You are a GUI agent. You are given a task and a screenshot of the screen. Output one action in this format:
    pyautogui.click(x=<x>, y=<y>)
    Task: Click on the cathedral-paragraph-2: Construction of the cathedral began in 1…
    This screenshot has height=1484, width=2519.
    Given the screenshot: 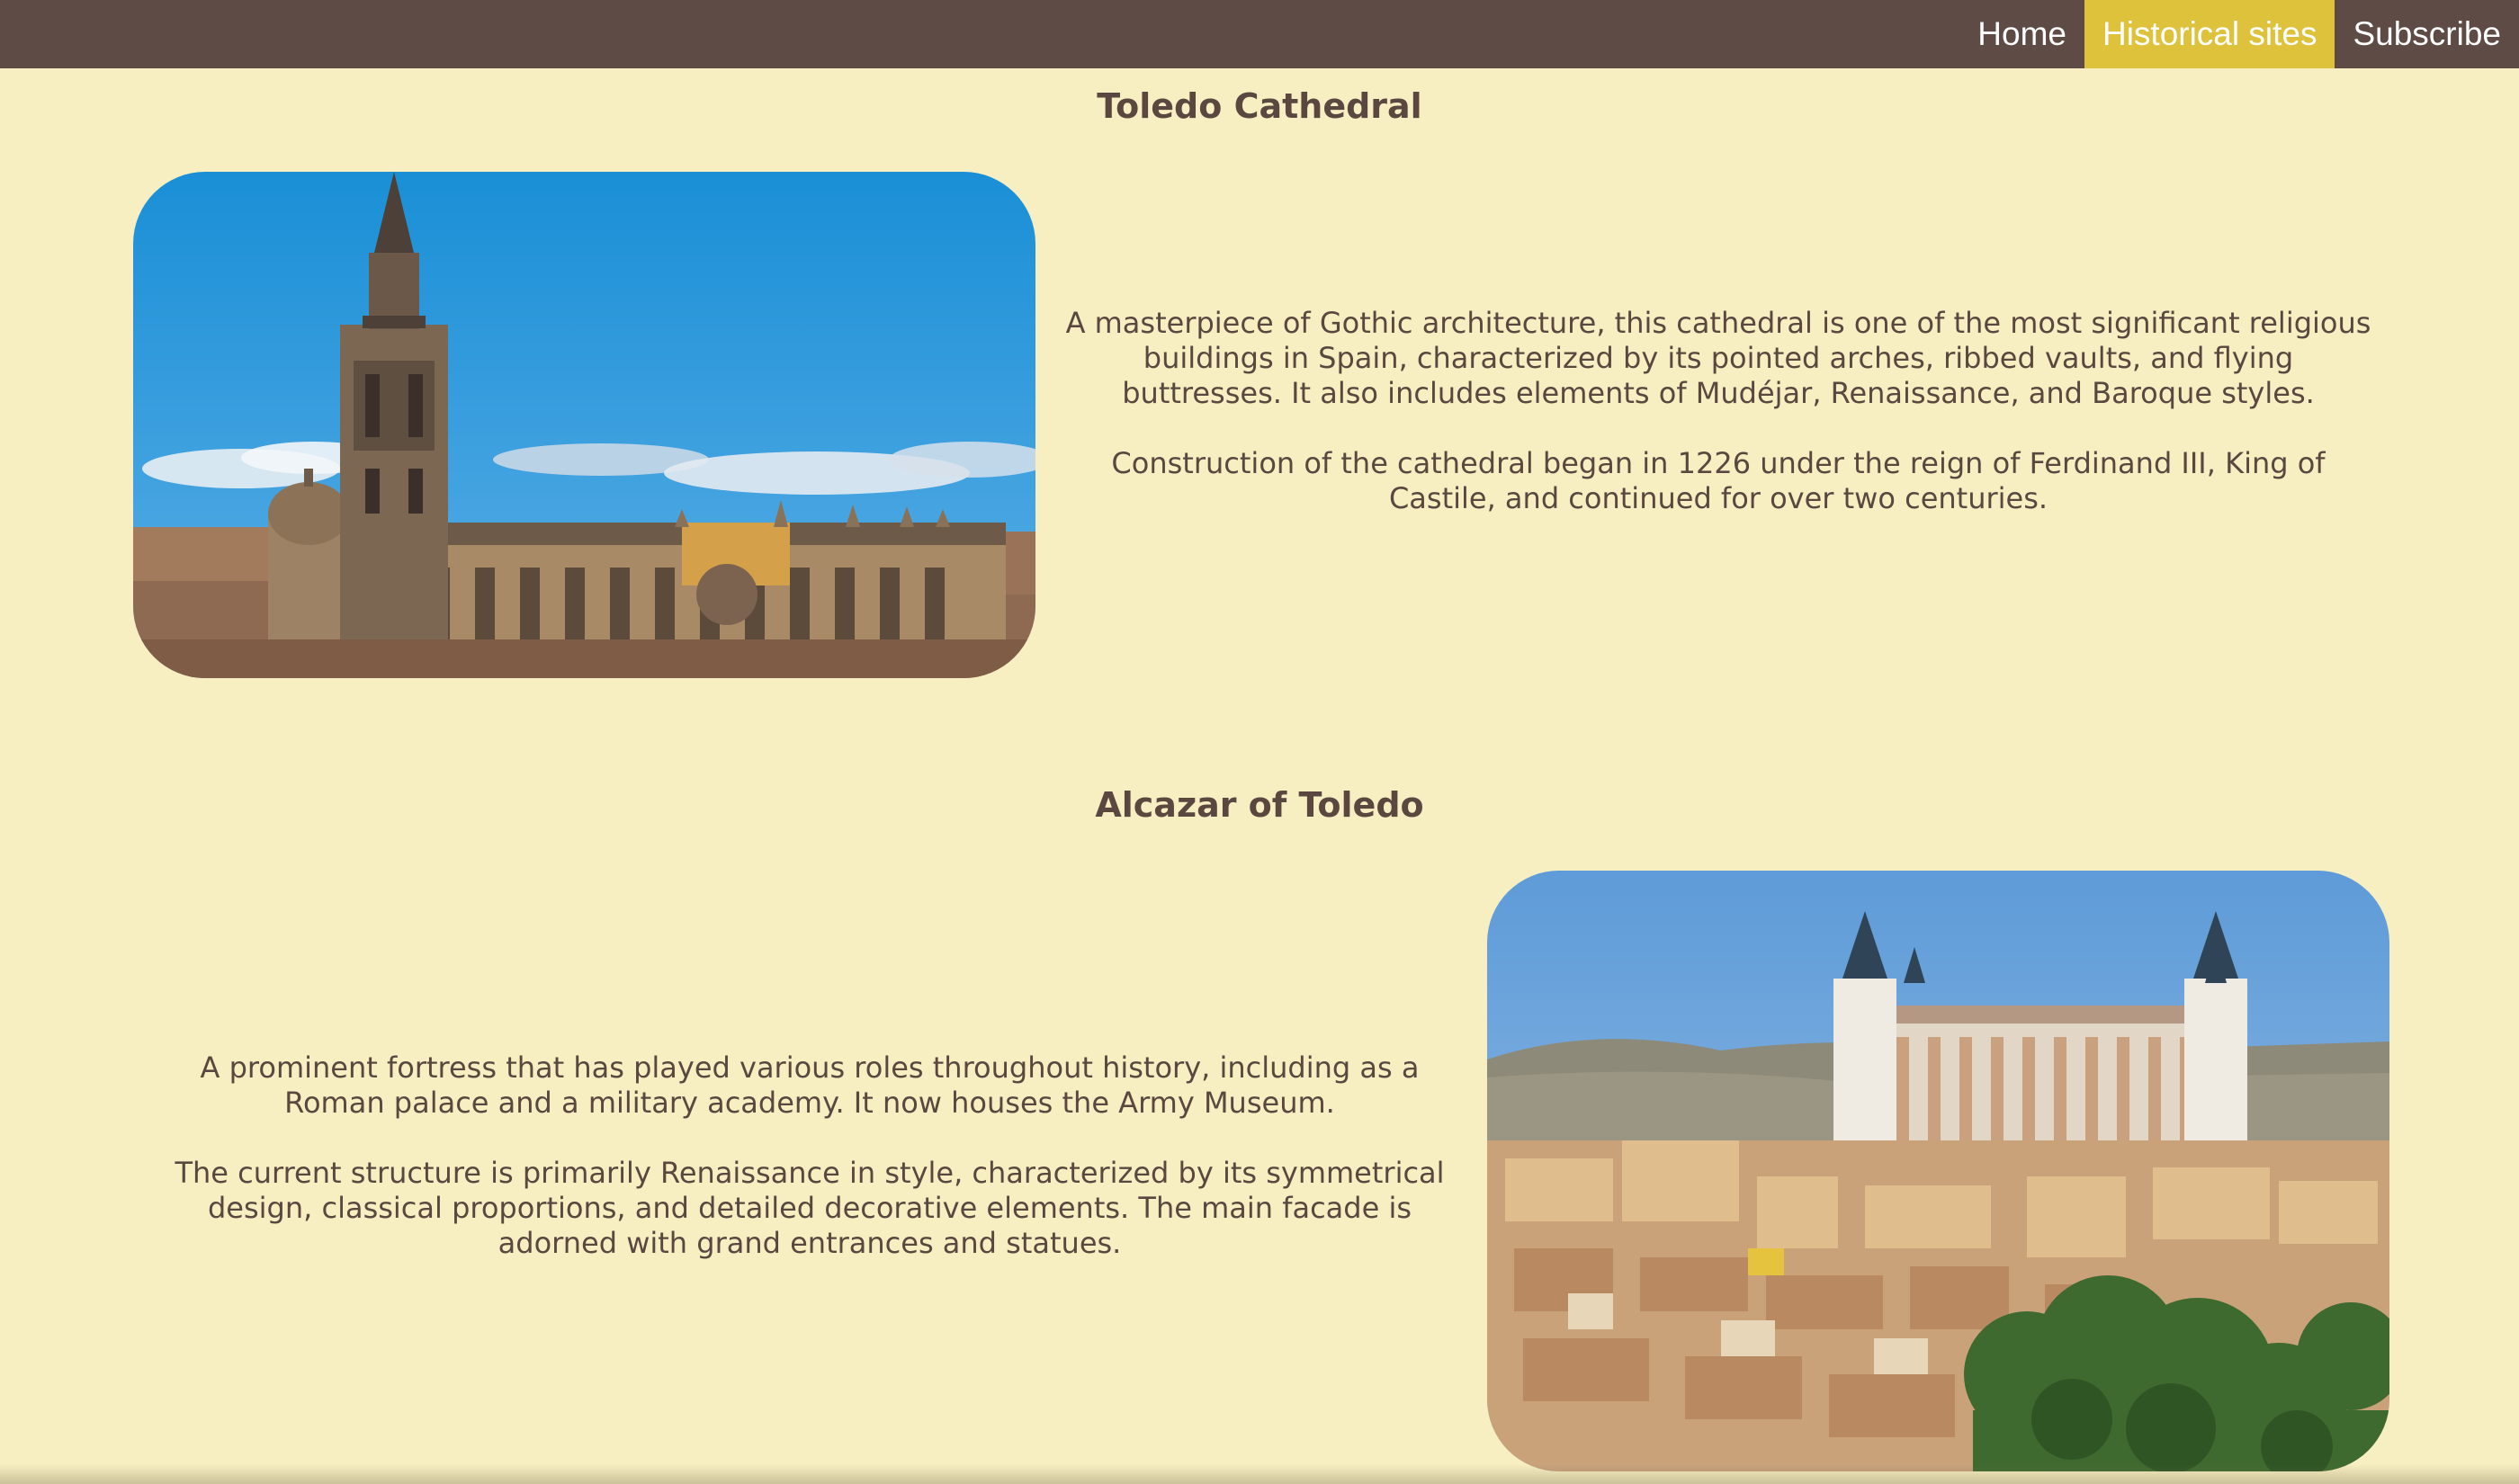 What is the action you would take?
    pyautogui.click(x=1718, y=480)
    